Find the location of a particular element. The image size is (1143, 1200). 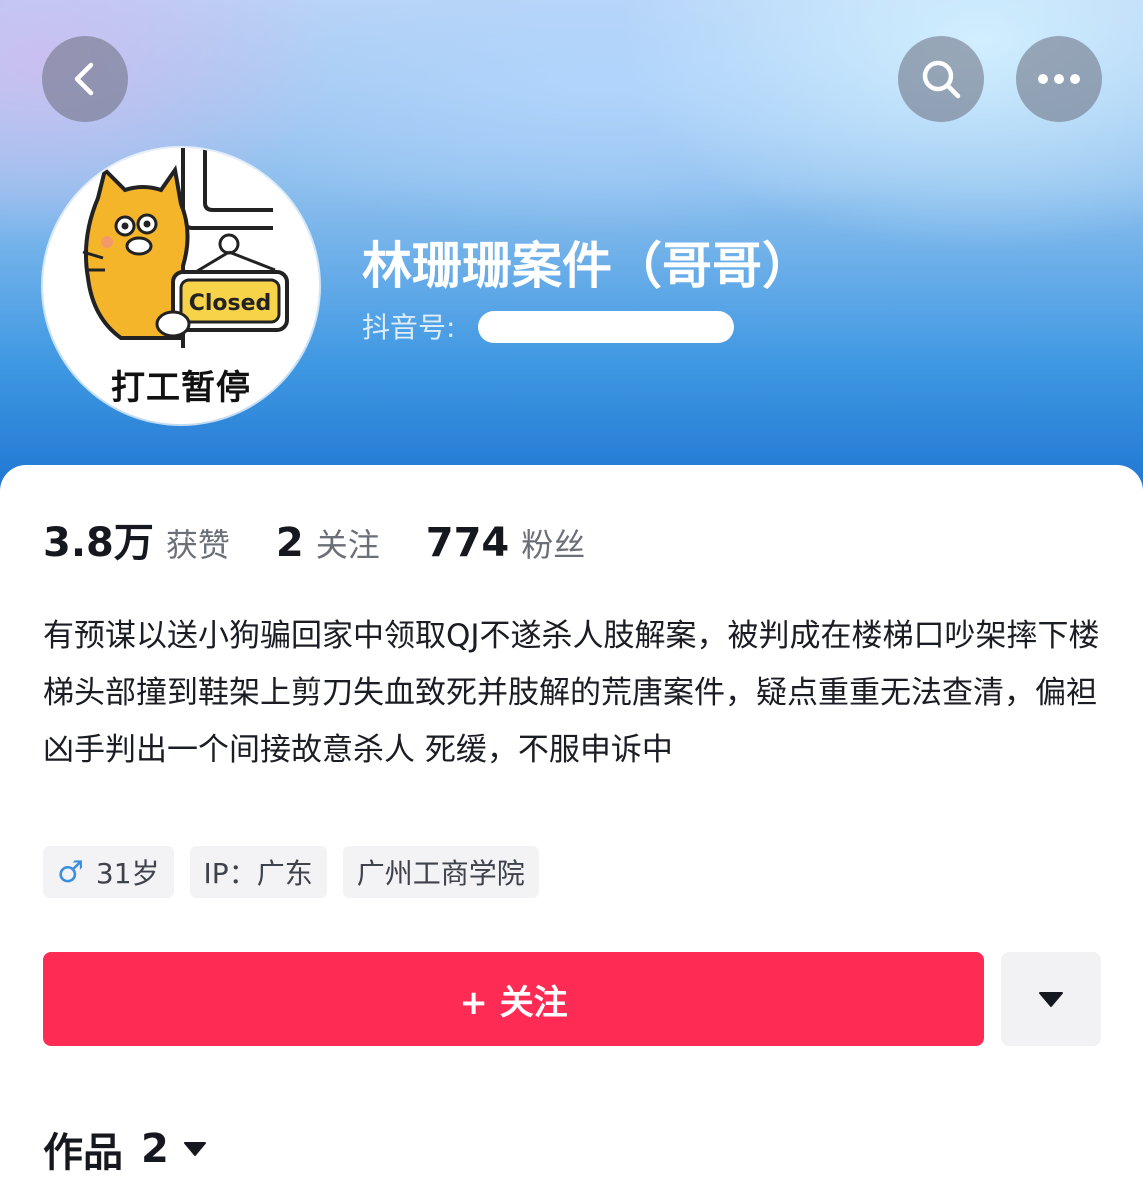

works-tab: 作品 2 is located at coordinates (125, 1149).